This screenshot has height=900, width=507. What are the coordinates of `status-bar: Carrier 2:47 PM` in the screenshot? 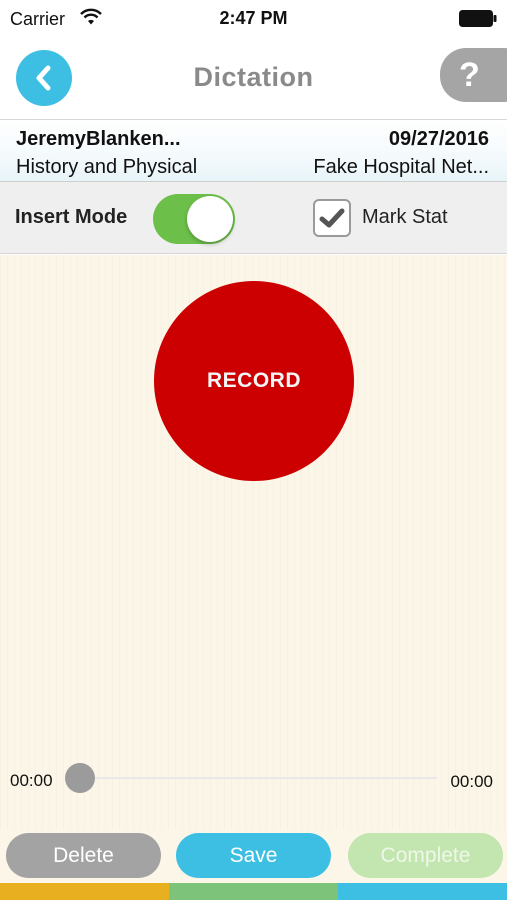 It's located at (253, 19).